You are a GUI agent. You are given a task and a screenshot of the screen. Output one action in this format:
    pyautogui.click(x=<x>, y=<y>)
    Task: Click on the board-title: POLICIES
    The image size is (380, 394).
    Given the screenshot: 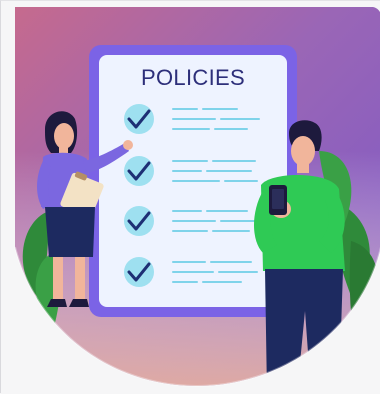 What is the action you would take?
    pyautogui.click(x=193, y=77)
    